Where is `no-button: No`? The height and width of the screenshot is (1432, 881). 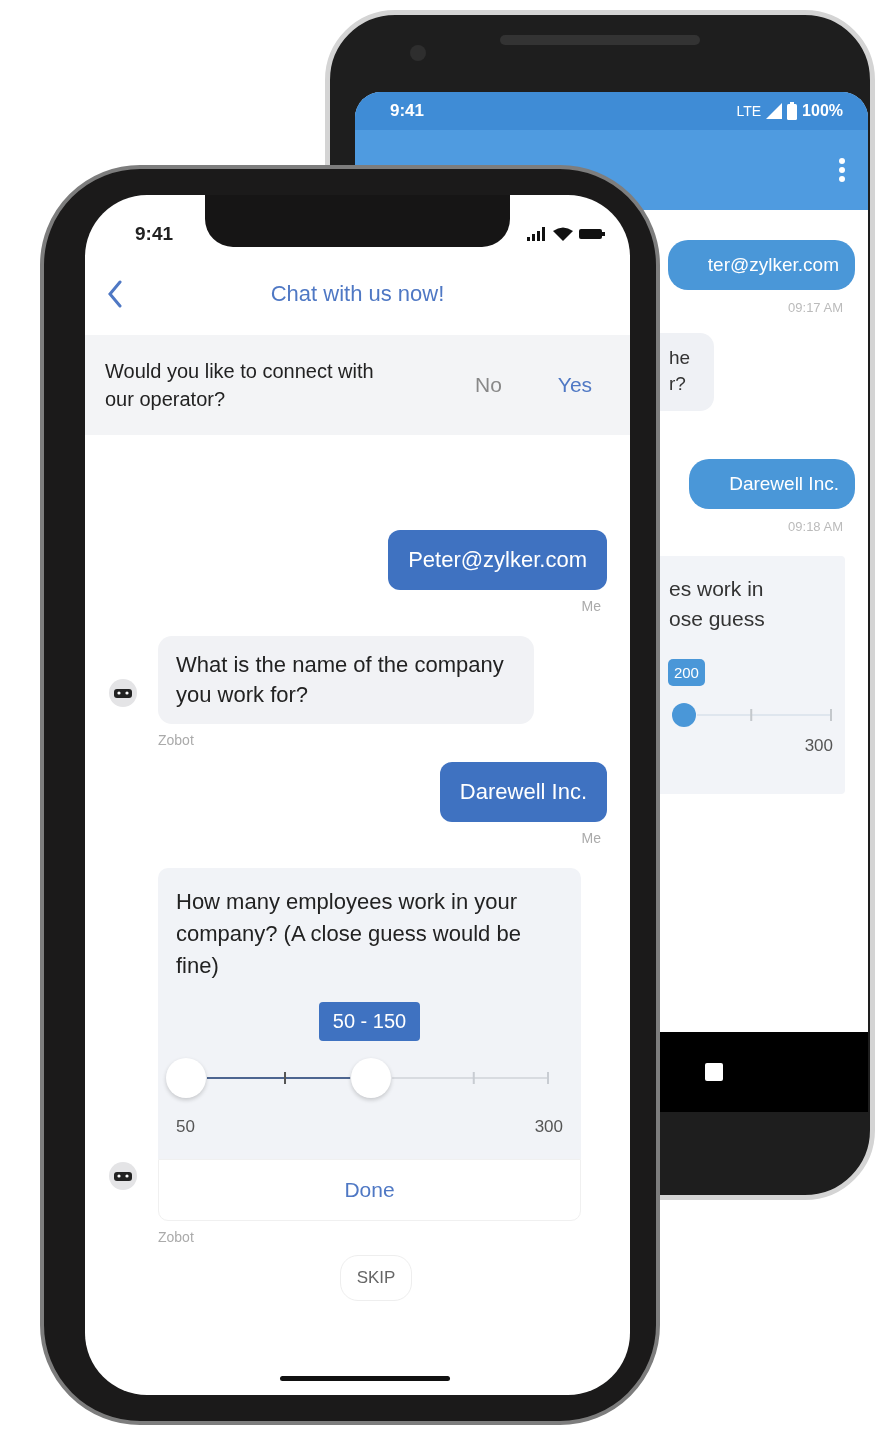 no-button: No is located at coordinates (488, 385).